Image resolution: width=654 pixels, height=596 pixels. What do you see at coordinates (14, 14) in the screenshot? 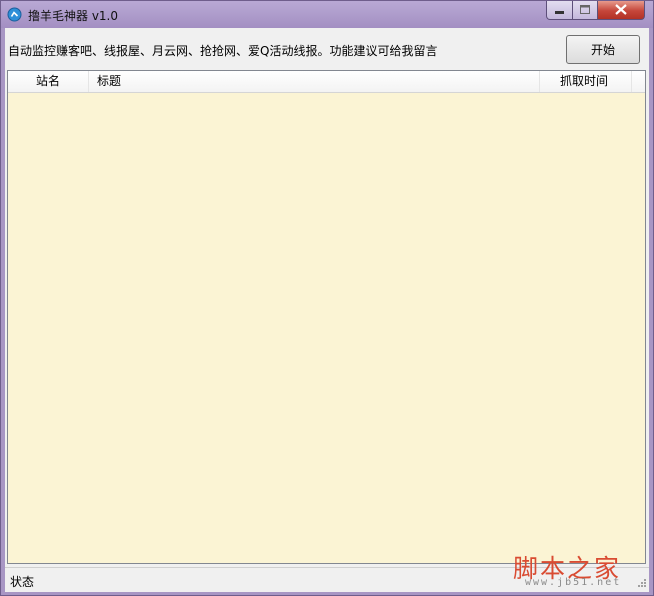
I see `app-icon` at bounding box center [14, 14].